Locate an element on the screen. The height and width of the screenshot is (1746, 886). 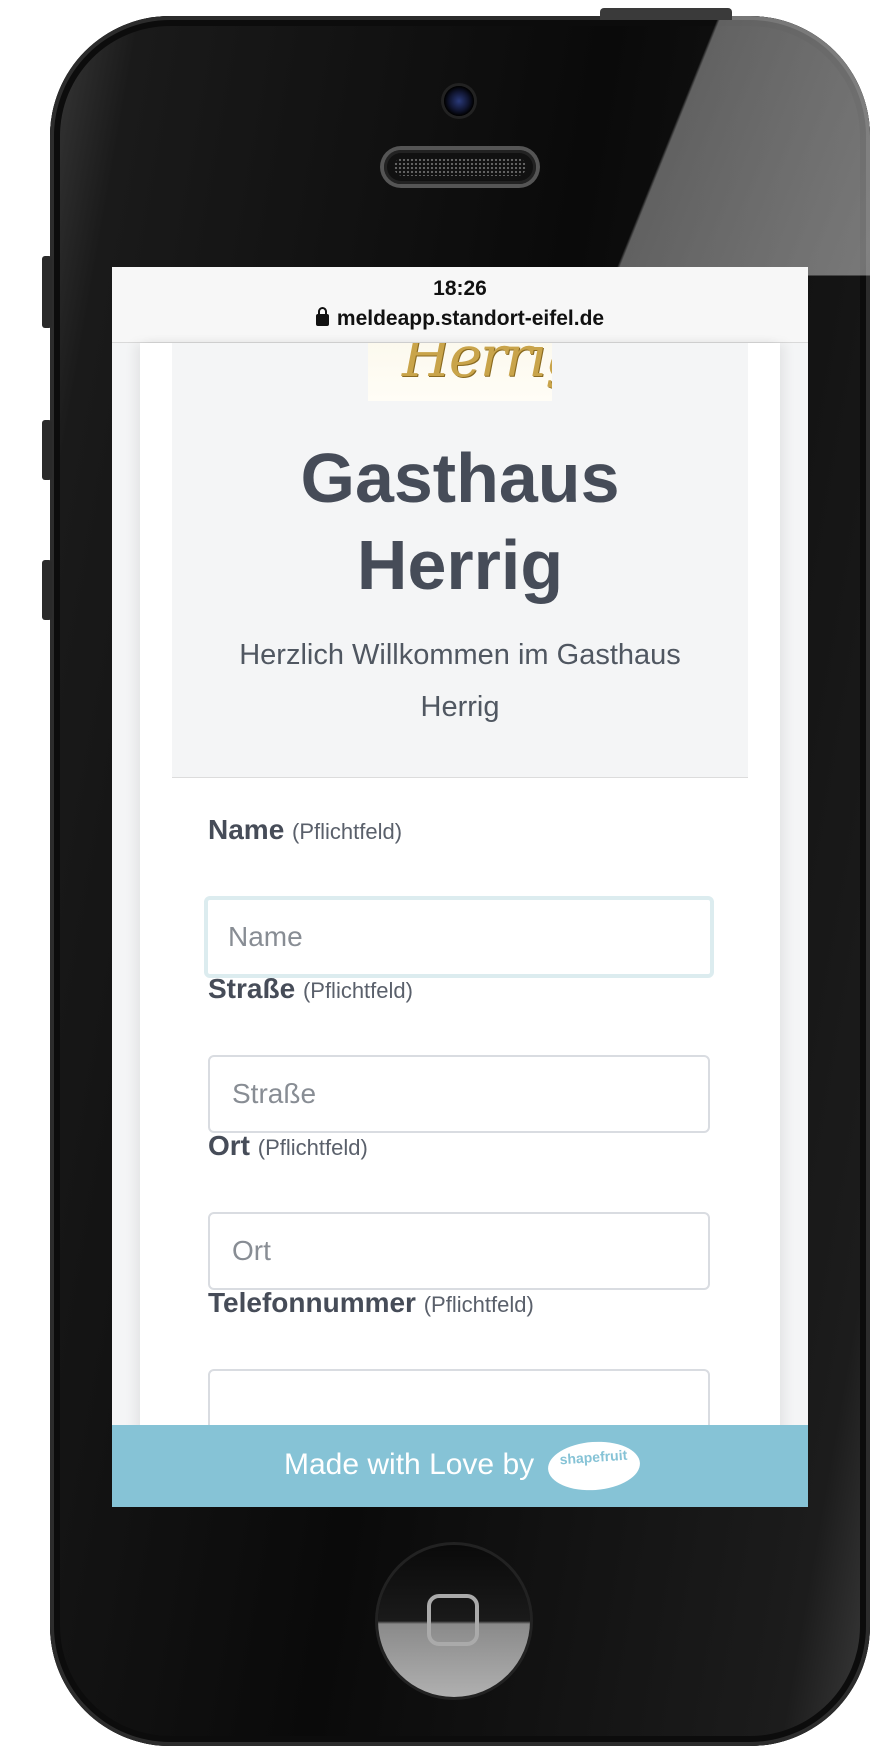
page-title: Gasthaus Herrig is located at coordinates (460, 522).